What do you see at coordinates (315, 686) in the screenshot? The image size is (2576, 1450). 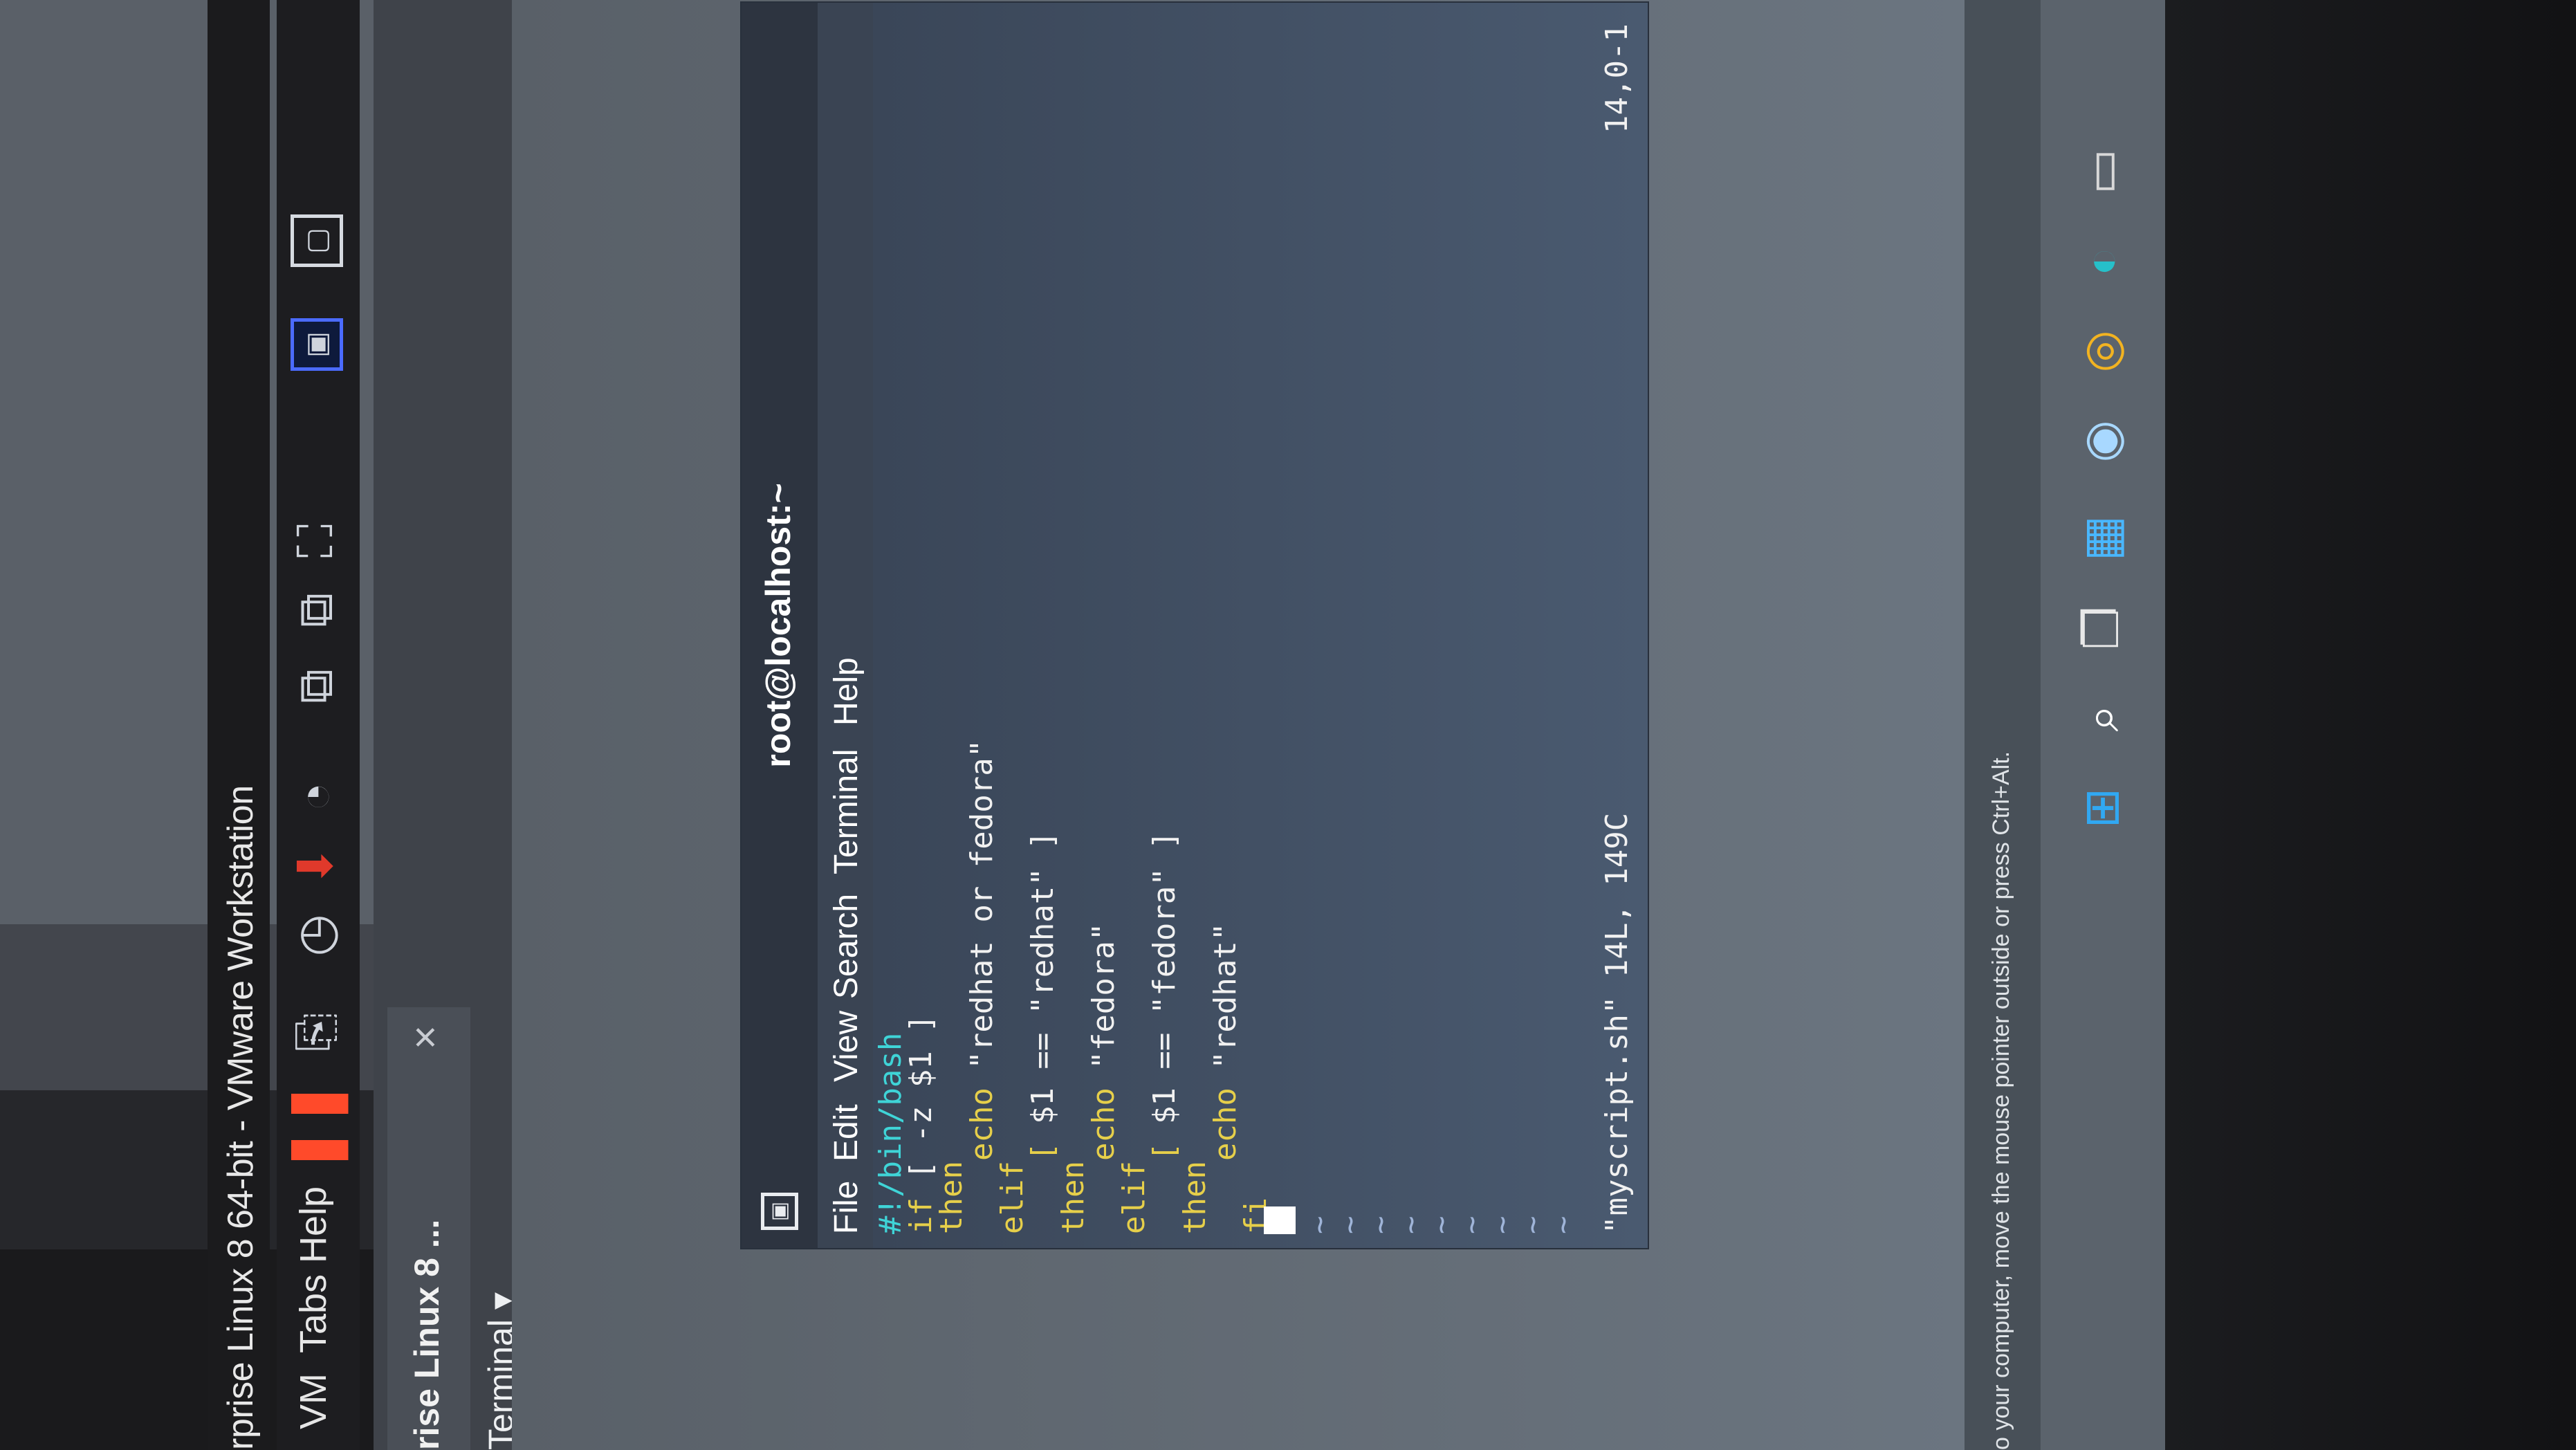 I see `single-window-view-icon: ⧉` at bounding box center [315, 686].